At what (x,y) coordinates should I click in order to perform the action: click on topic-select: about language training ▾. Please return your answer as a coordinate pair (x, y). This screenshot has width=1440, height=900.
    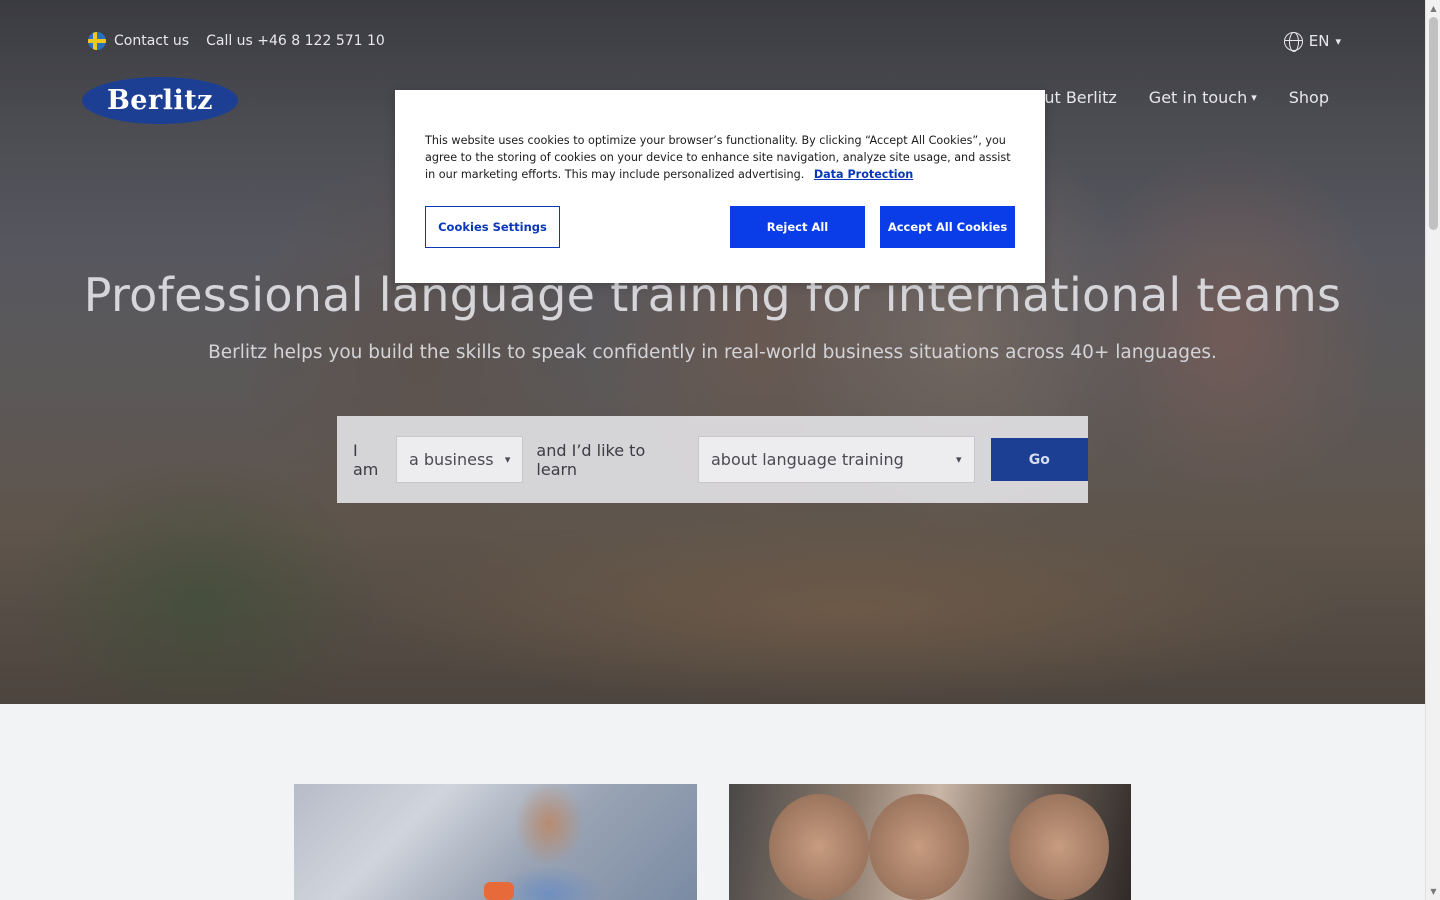
    Looking at the image, I should click on (836, 459).